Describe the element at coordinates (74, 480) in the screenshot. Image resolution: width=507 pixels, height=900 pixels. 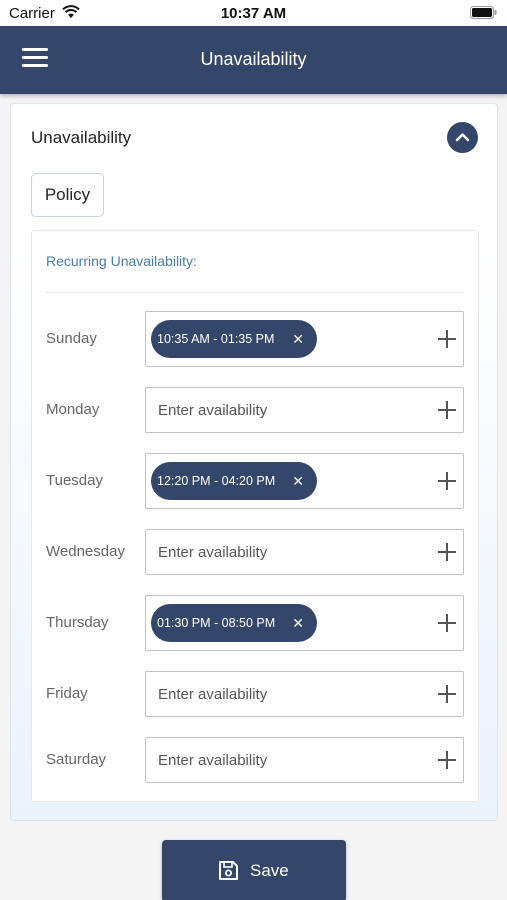
I see `day-label-tuesday: Tuesday` at that location.